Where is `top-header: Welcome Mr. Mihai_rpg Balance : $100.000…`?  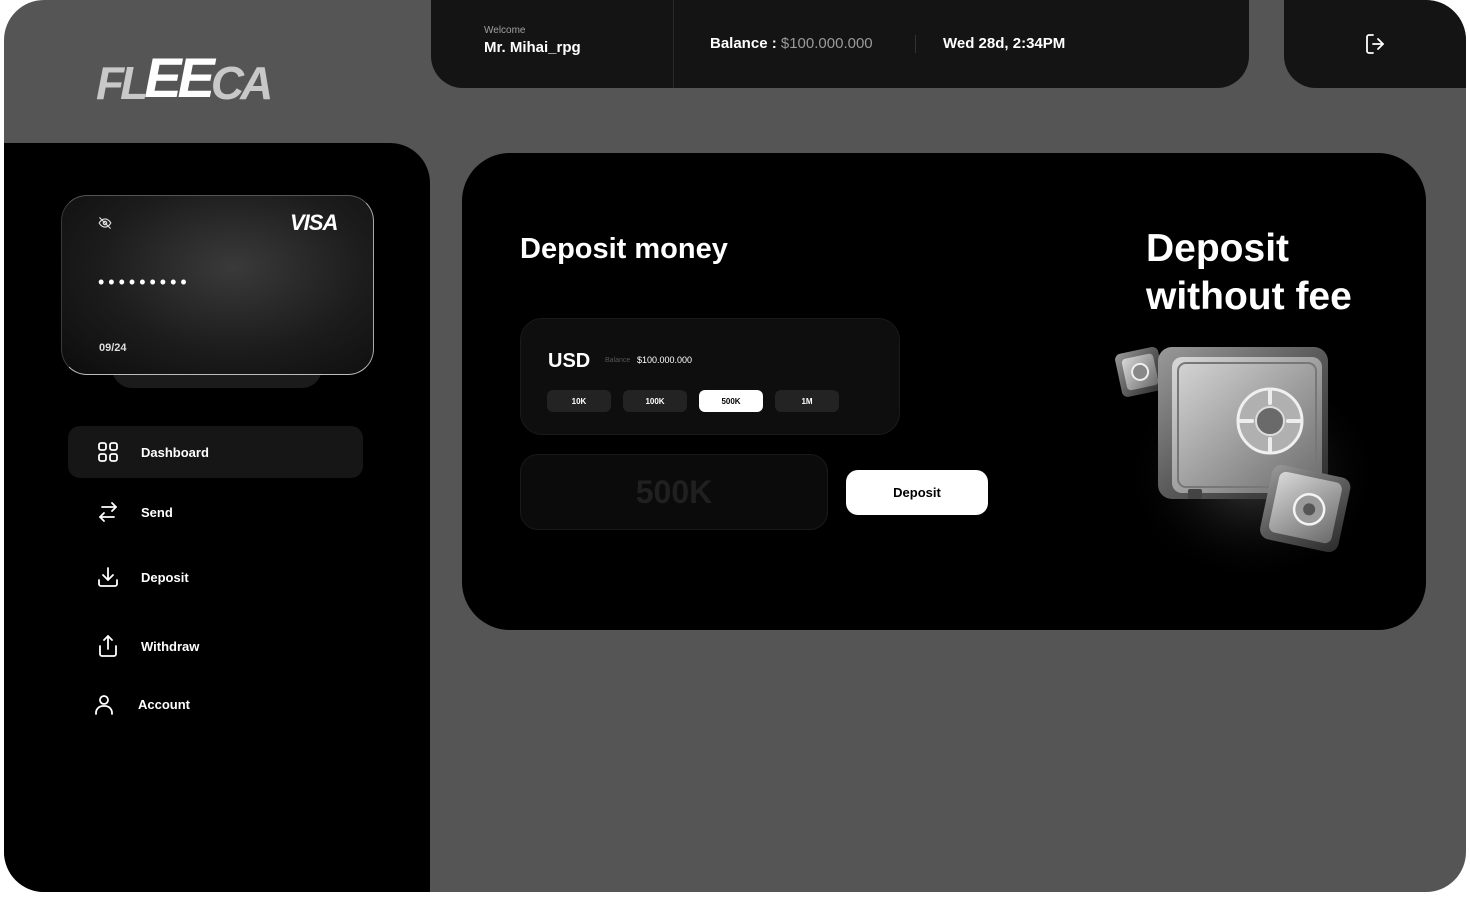
top-header: Welcome Mr. Mihai_rpg Balance : $100.000… is located at coordinates (840, 44).